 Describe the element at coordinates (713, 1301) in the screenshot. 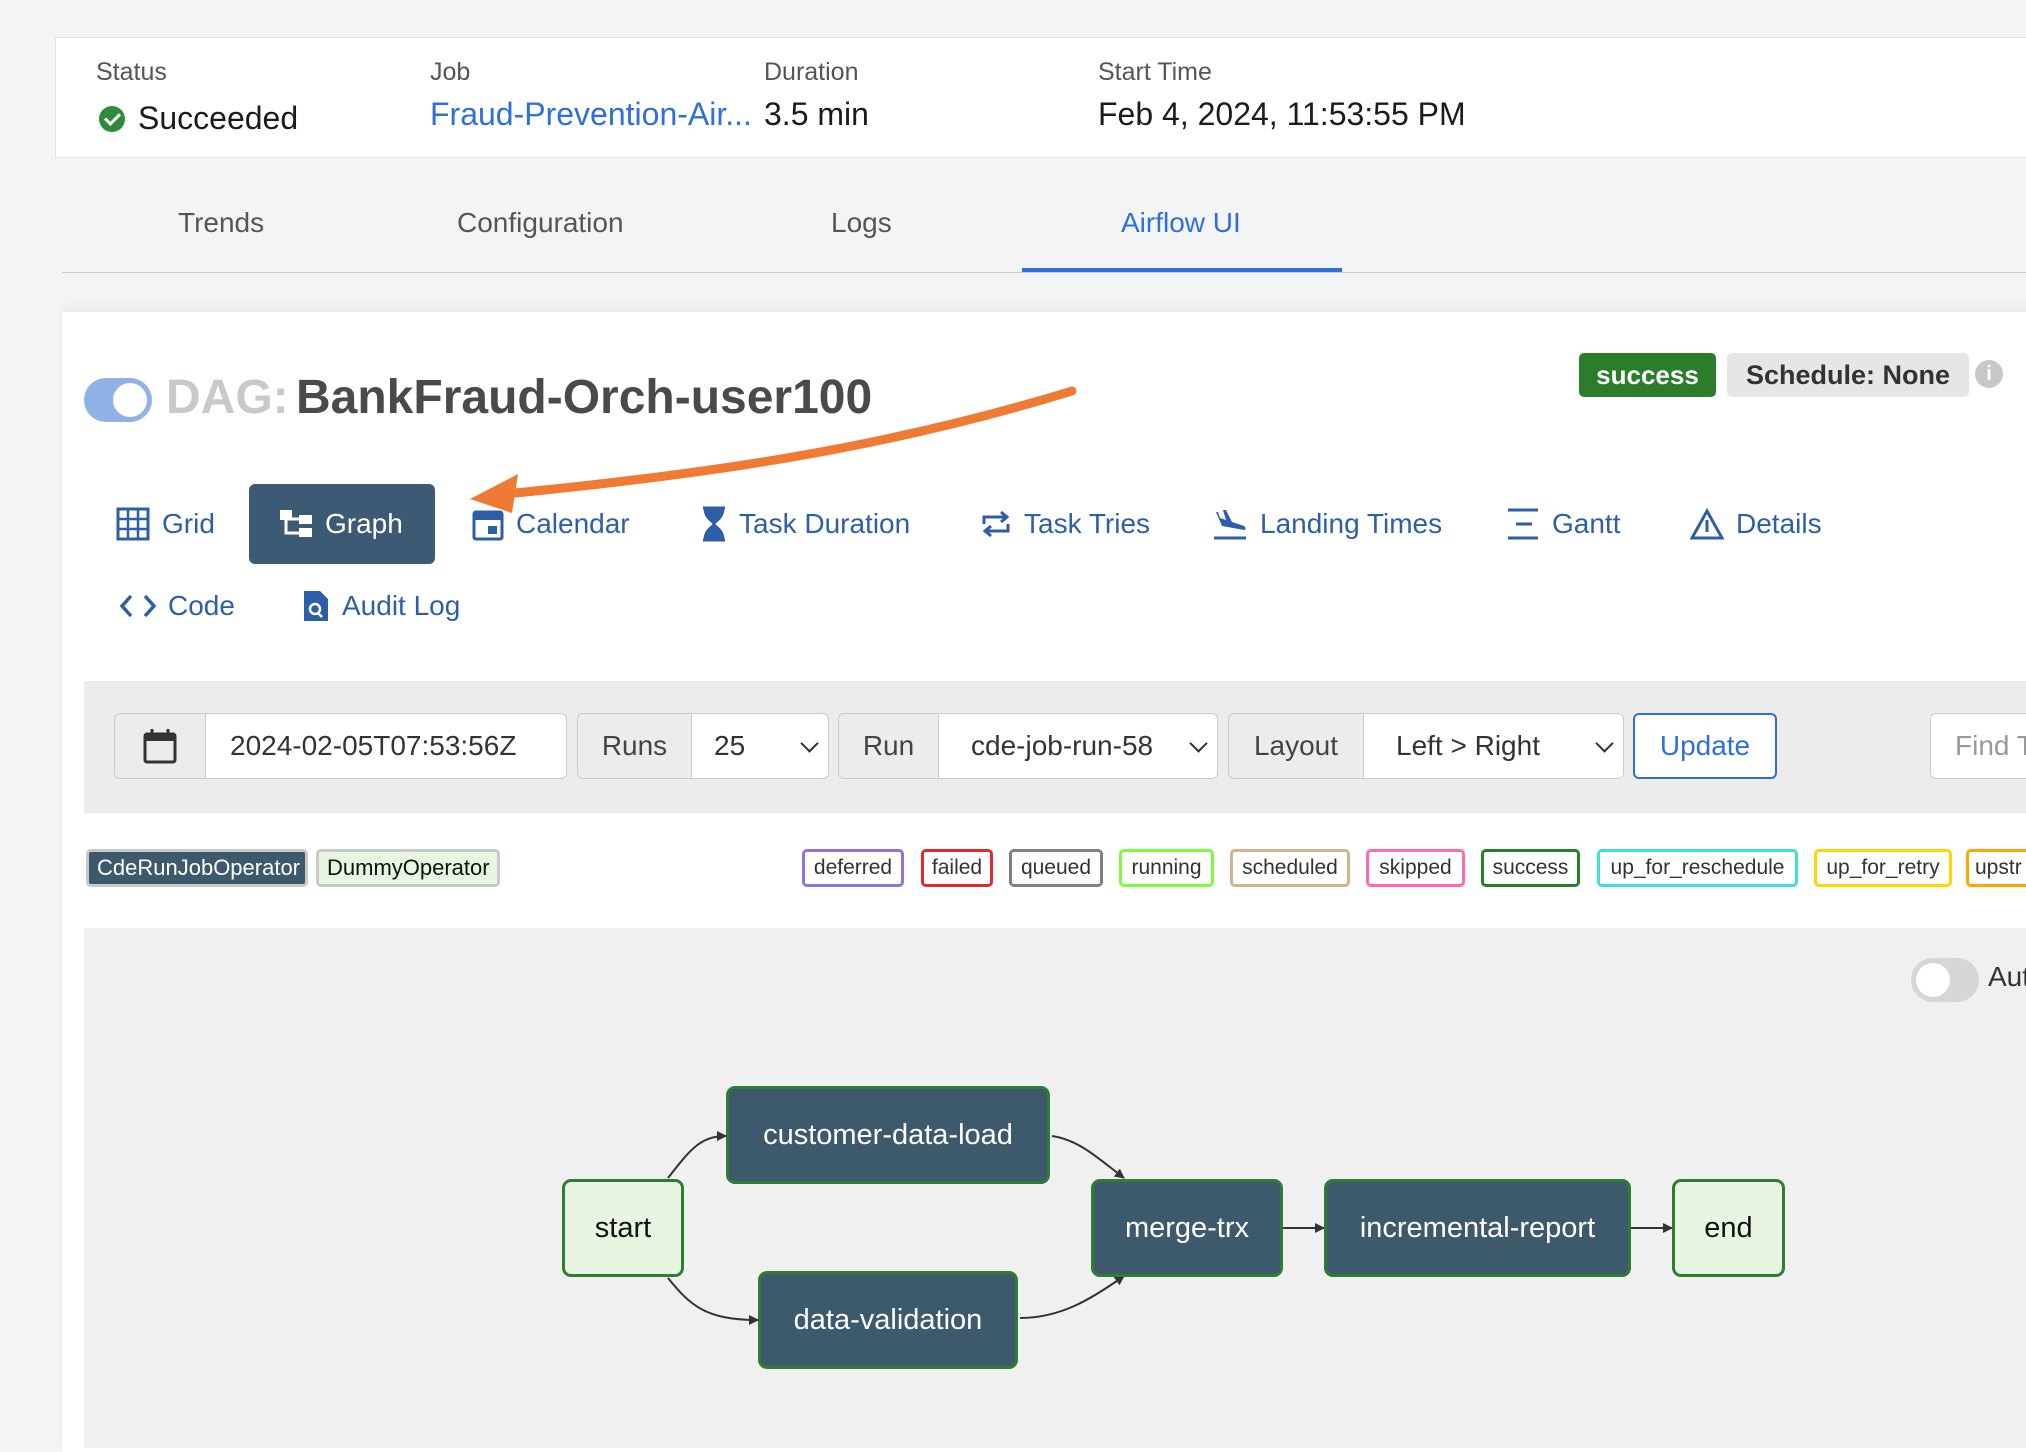

I see `edge-start-data-validation` at that location.